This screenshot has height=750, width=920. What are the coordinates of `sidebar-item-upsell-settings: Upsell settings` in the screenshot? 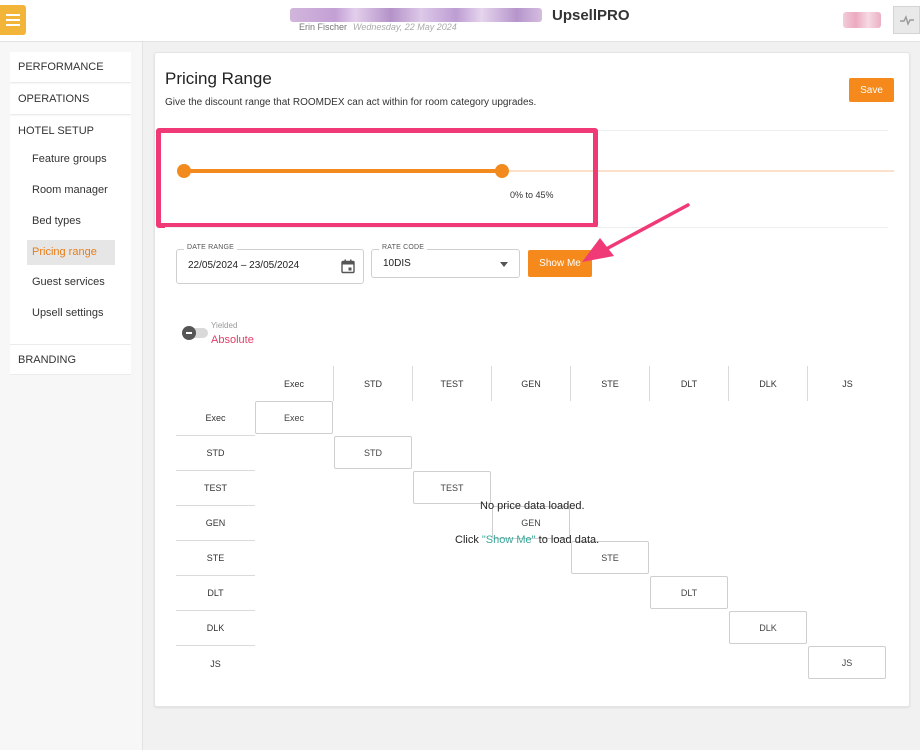 It's located at (71, 313).